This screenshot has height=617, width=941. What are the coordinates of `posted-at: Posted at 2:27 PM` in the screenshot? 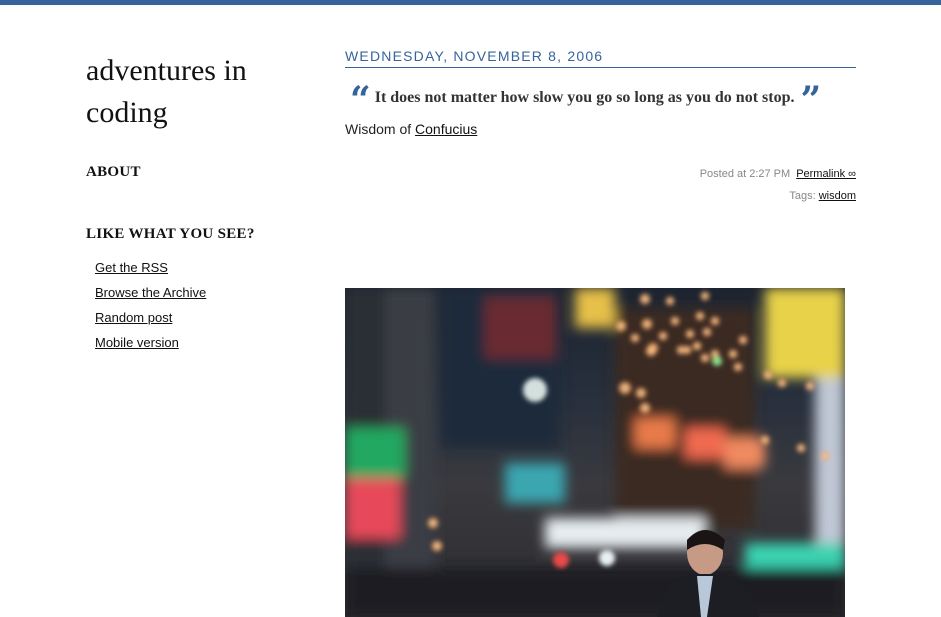 It's located at (745, 174).